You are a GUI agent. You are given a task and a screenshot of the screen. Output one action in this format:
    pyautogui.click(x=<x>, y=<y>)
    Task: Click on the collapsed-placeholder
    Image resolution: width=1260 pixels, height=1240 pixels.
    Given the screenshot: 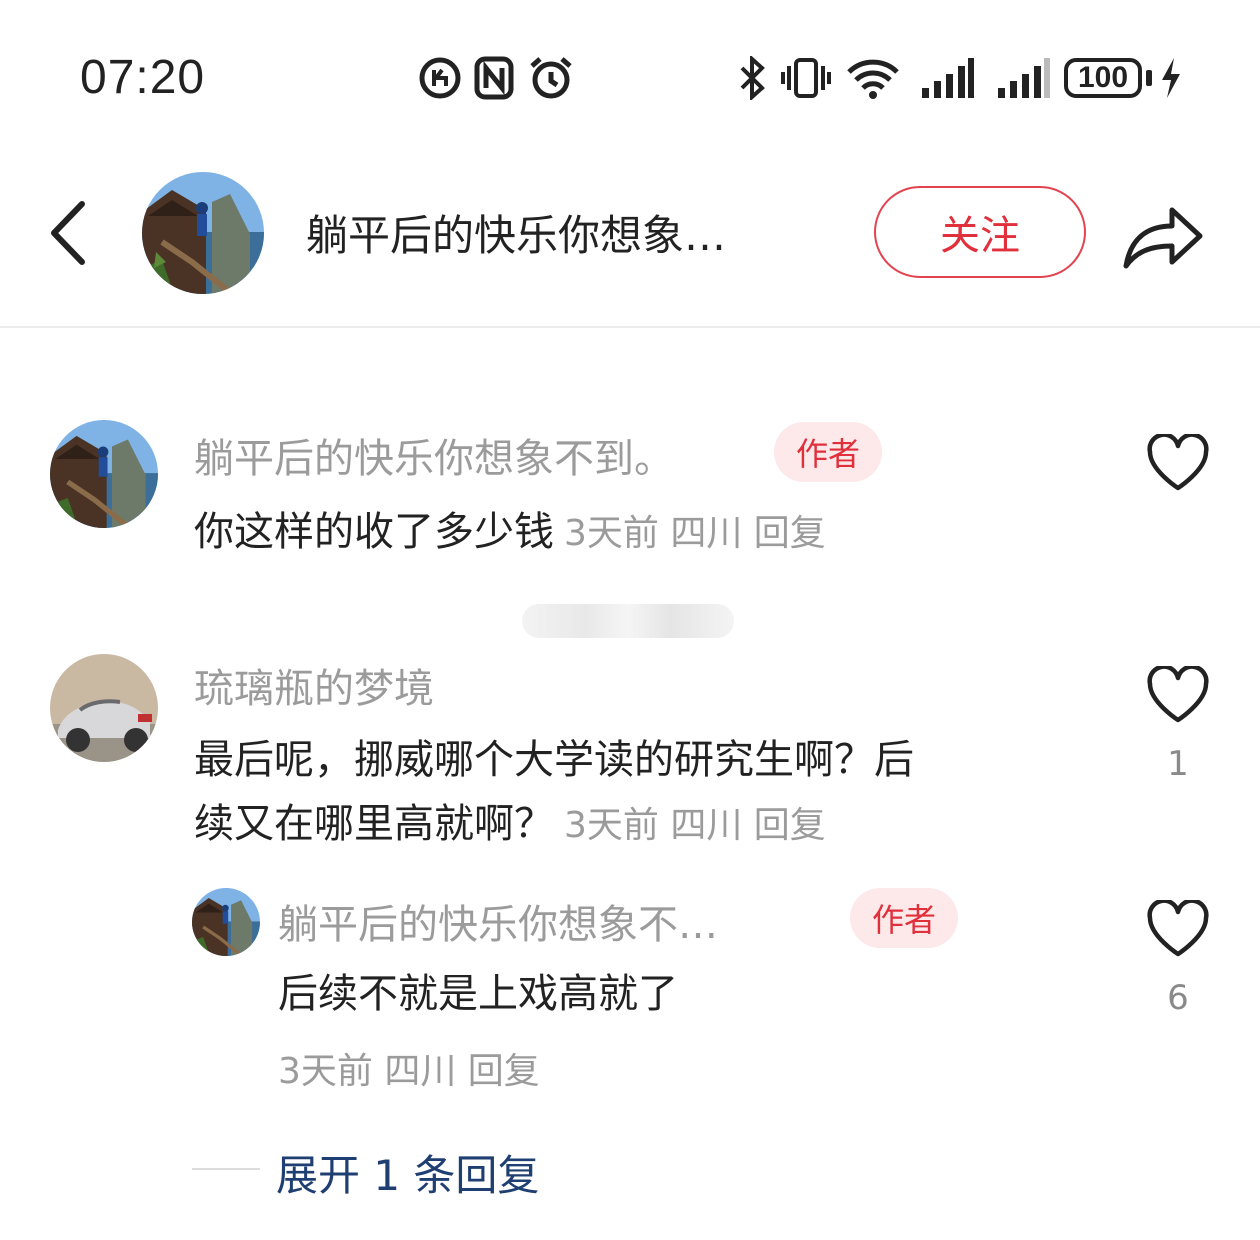 What is the action you would take?
    pyautogui.click(x=628, y=621)
    